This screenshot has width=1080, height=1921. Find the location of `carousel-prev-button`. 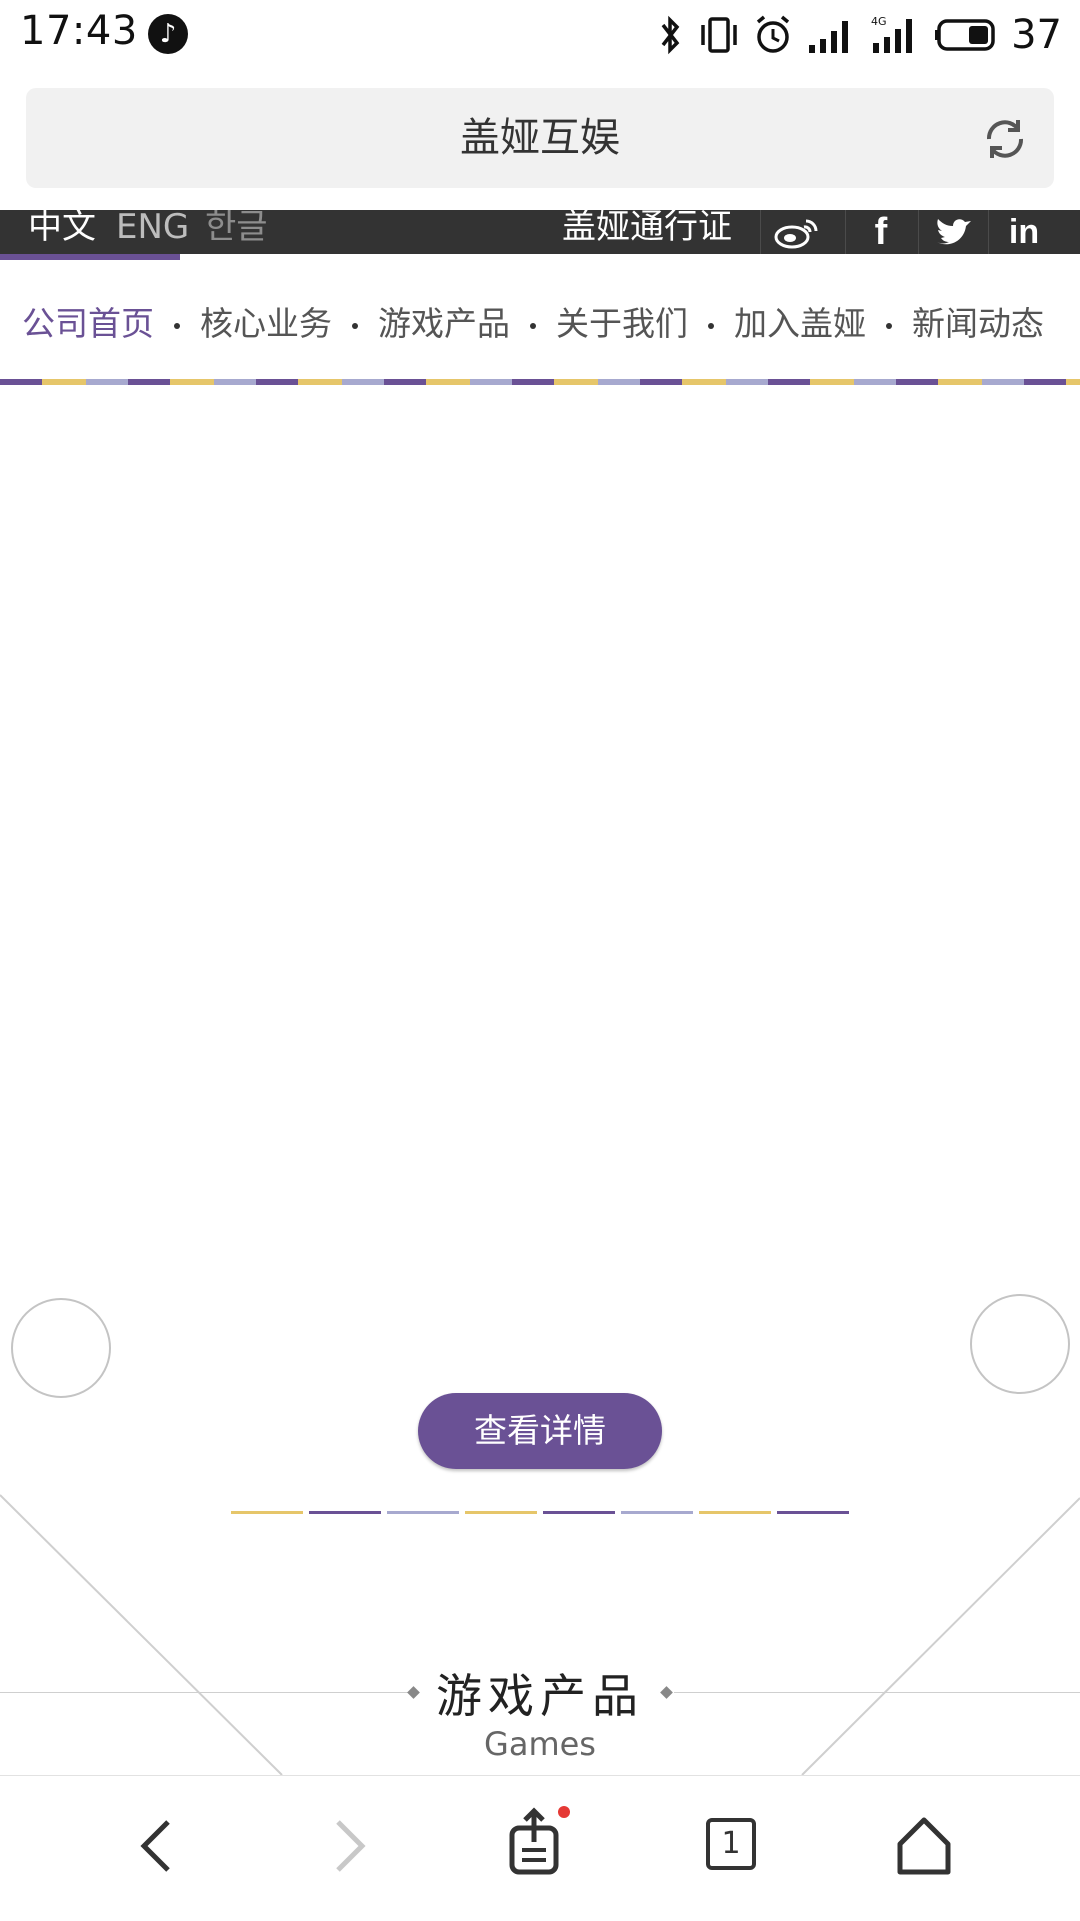

carousel-prev-button is located at coordinates (61, 1348).